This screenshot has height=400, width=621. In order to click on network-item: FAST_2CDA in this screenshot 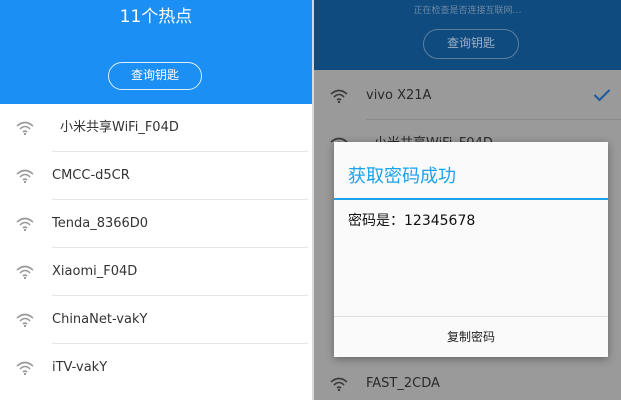, I will do `click(467, 380)`.